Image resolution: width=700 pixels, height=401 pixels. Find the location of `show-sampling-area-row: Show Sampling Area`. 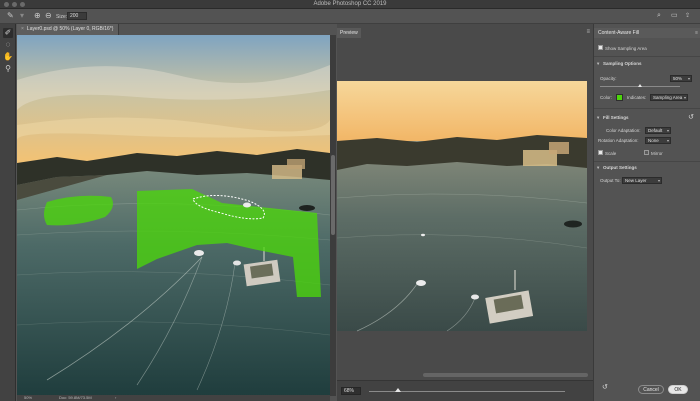

show-sampling-area-row: Show Sampling Area is located at coordinates (647, 49).